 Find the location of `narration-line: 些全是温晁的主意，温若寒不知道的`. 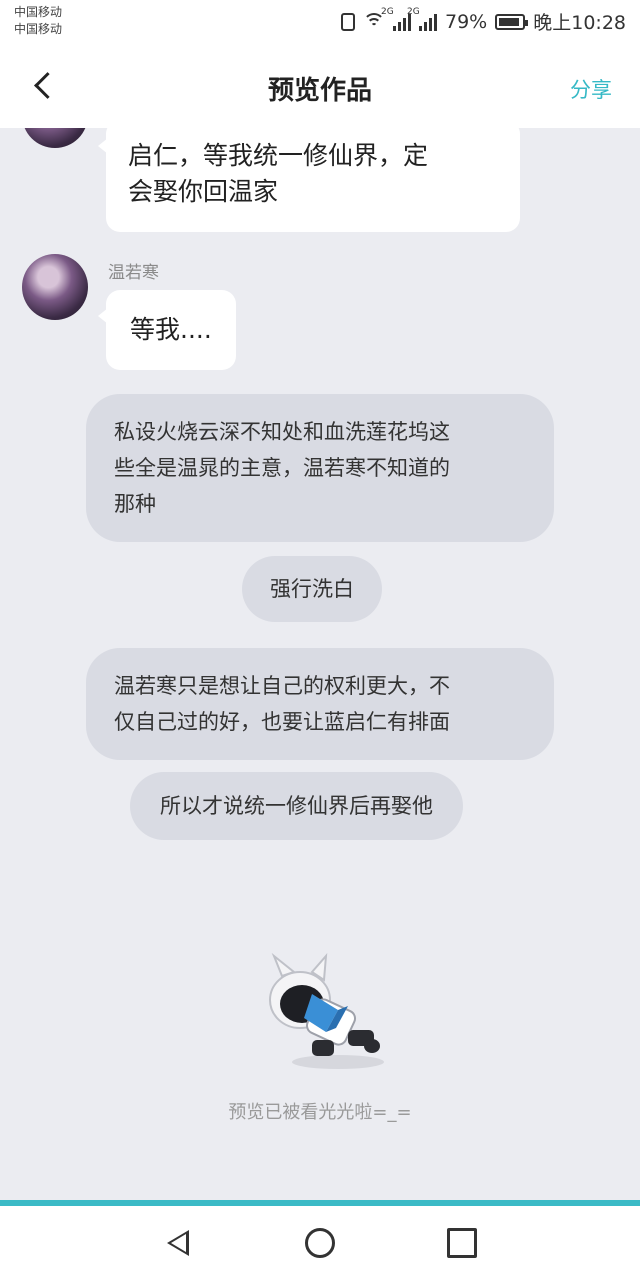

narration-line: 些全是温晁的主意，温若寒不知道的 is located at coordinates (282, 468).